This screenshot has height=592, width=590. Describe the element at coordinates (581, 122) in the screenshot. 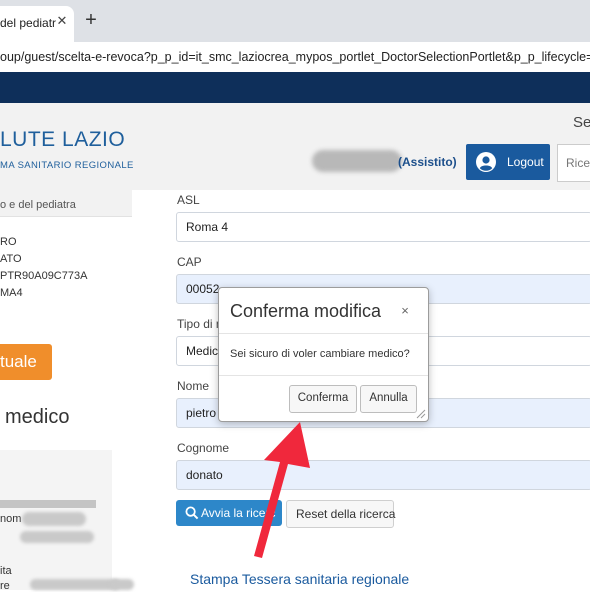

I see `header-right-text: Se` at that location.